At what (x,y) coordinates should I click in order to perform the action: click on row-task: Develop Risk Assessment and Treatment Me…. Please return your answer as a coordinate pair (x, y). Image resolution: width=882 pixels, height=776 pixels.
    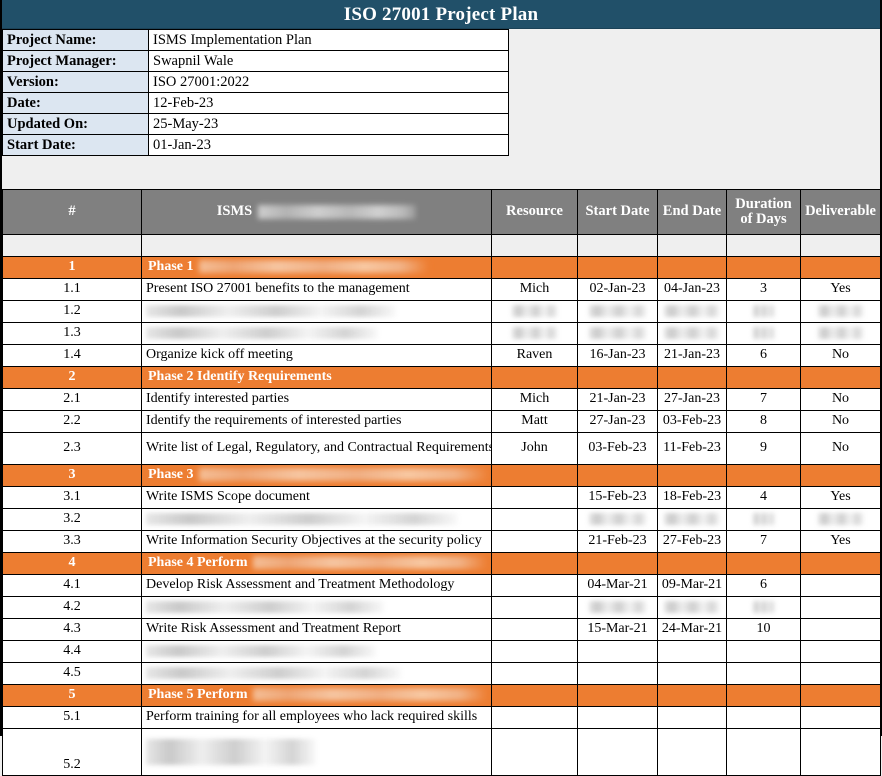
    Looking at the image, I should click on (316, 585).